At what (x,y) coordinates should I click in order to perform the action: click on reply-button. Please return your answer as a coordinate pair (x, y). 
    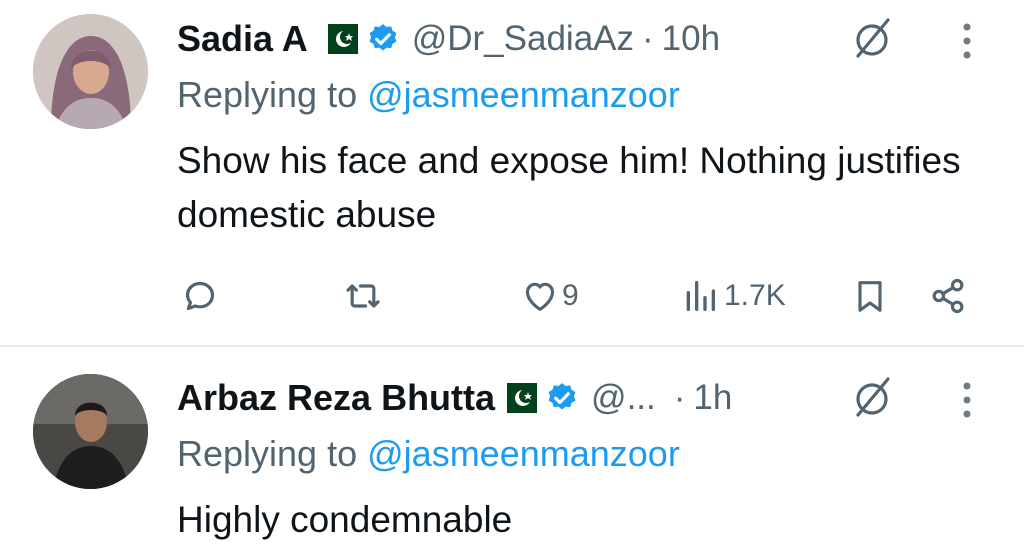
    Looking at the image, I should click on (200, 296).